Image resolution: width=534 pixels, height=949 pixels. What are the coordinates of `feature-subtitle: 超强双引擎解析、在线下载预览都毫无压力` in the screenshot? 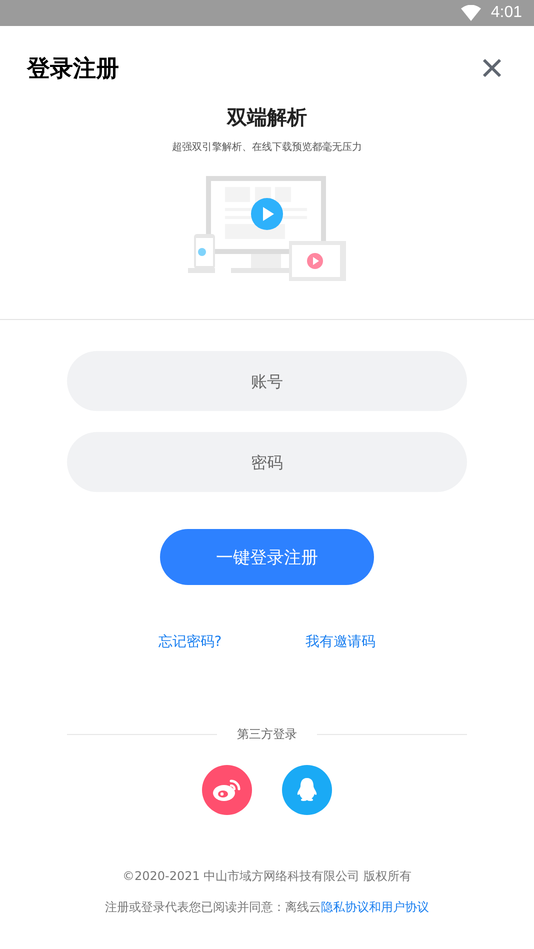 It's located at (267, 147).